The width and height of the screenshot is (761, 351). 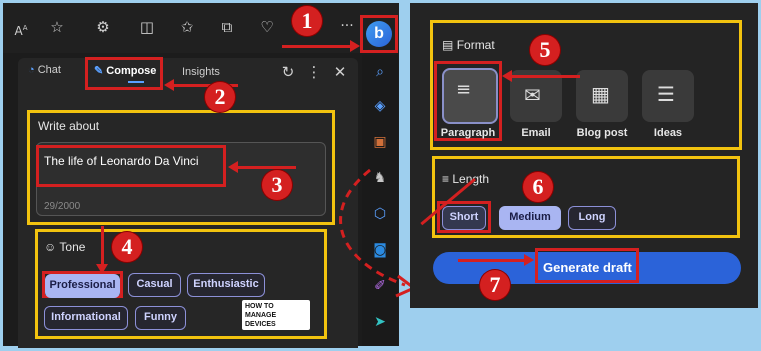 I want to click on callout-6: 6, so click(x=538, y=187).